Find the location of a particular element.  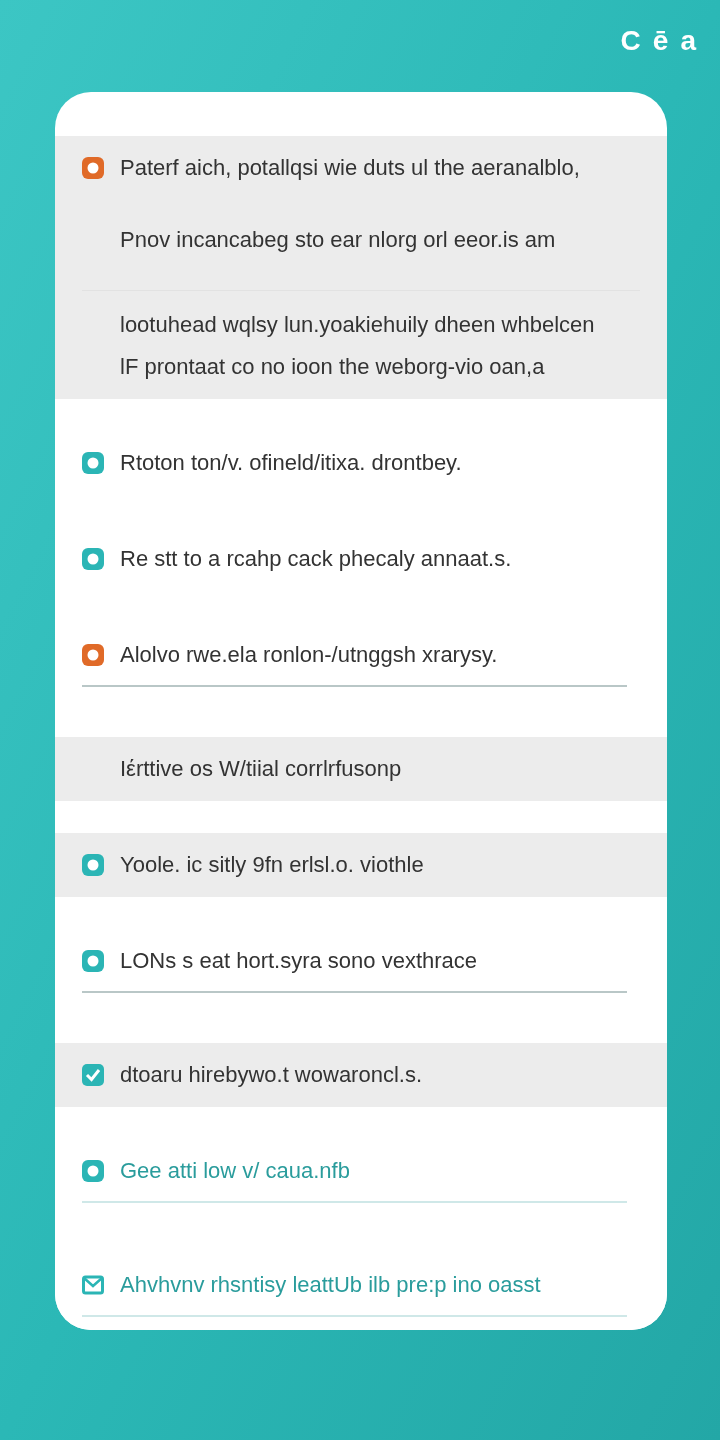

item-text: lF prontaat co no ioon the weborg-vio oan,a is located at coordinates (332, 367).